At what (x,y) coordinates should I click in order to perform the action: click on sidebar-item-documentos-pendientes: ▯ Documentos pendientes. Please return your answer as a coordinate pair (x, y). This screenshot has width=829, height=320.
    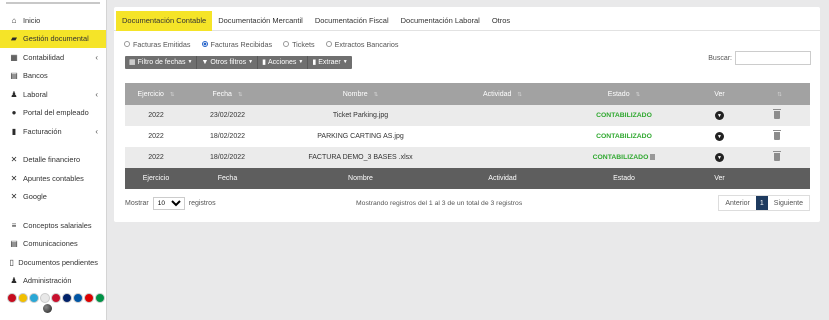
    Looking at the image, I should click on (53, 262).